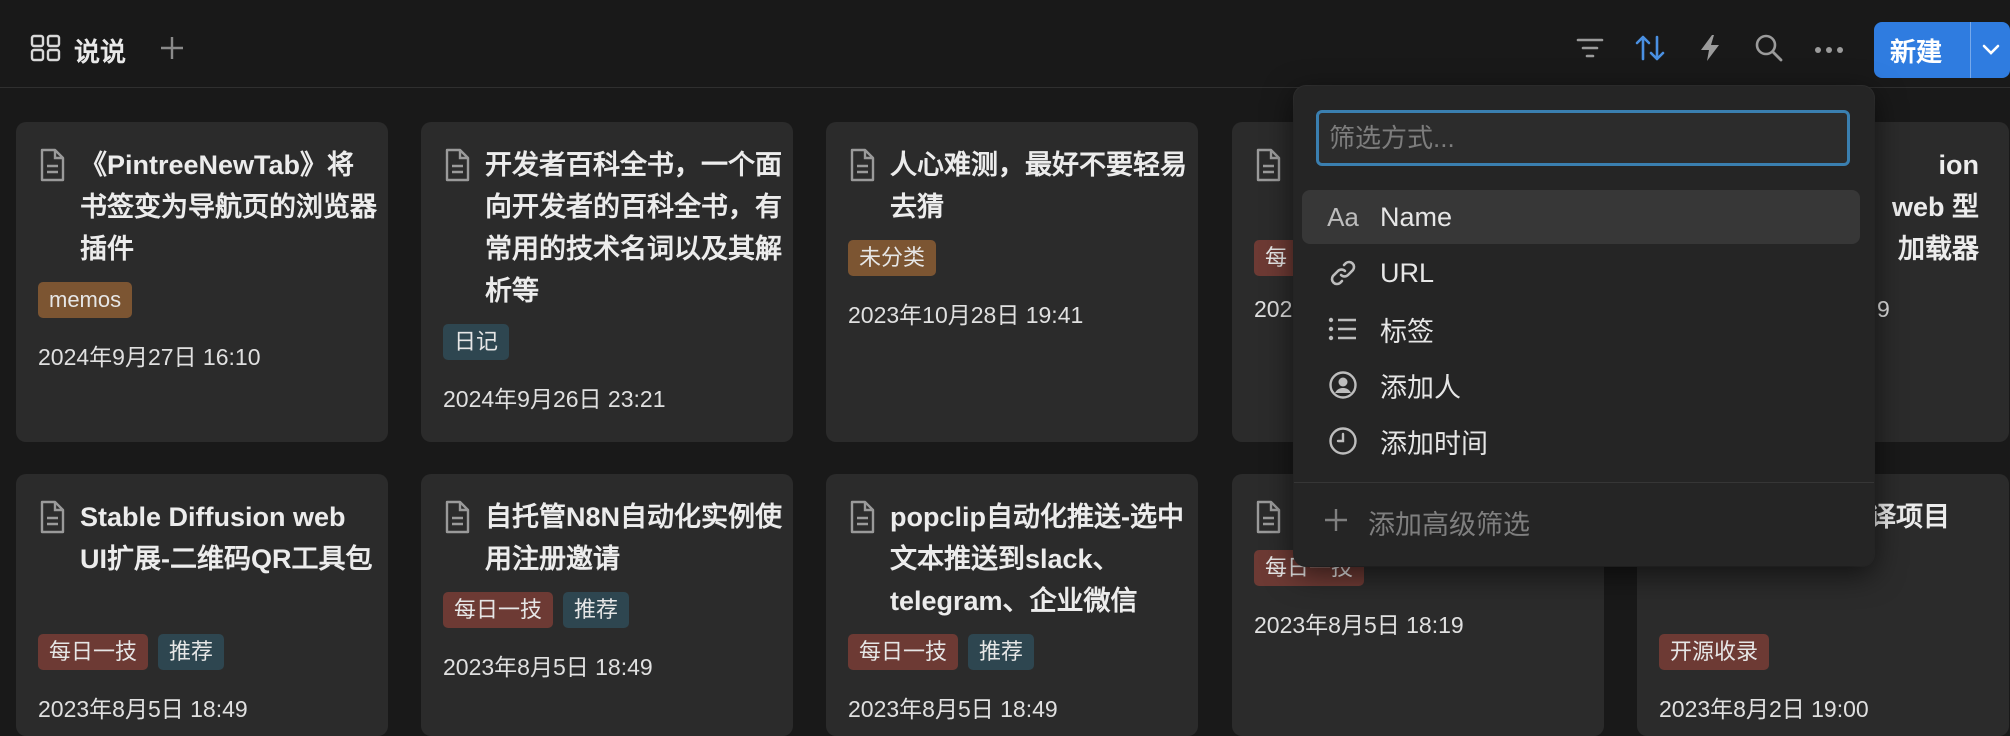  I want to click on automation-button, so click(1710, 50).